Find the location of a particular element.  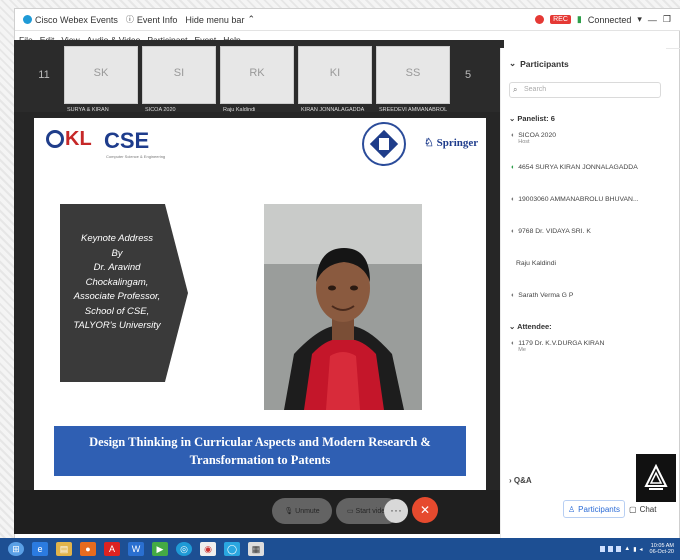

connection-status: Connected is located at coordinates (610, 20).